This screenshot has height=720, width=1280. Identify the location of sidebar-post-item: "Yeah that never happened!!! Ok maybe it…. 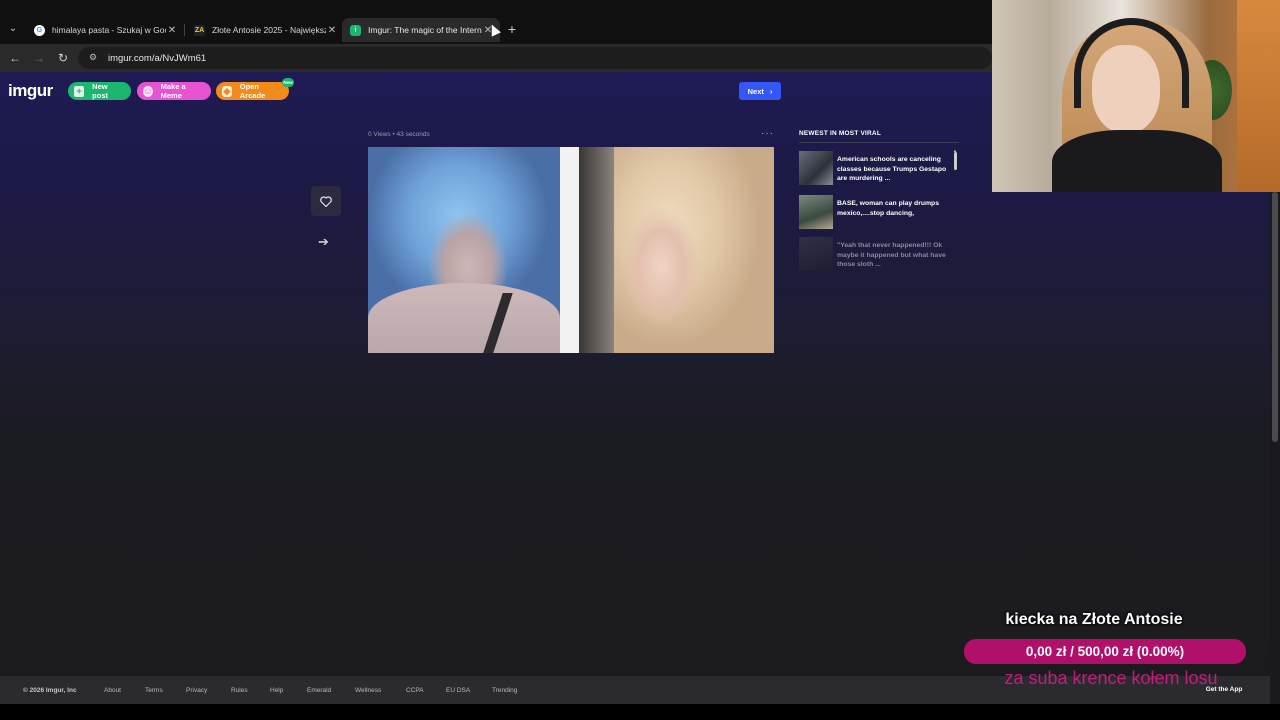
(879, 255).